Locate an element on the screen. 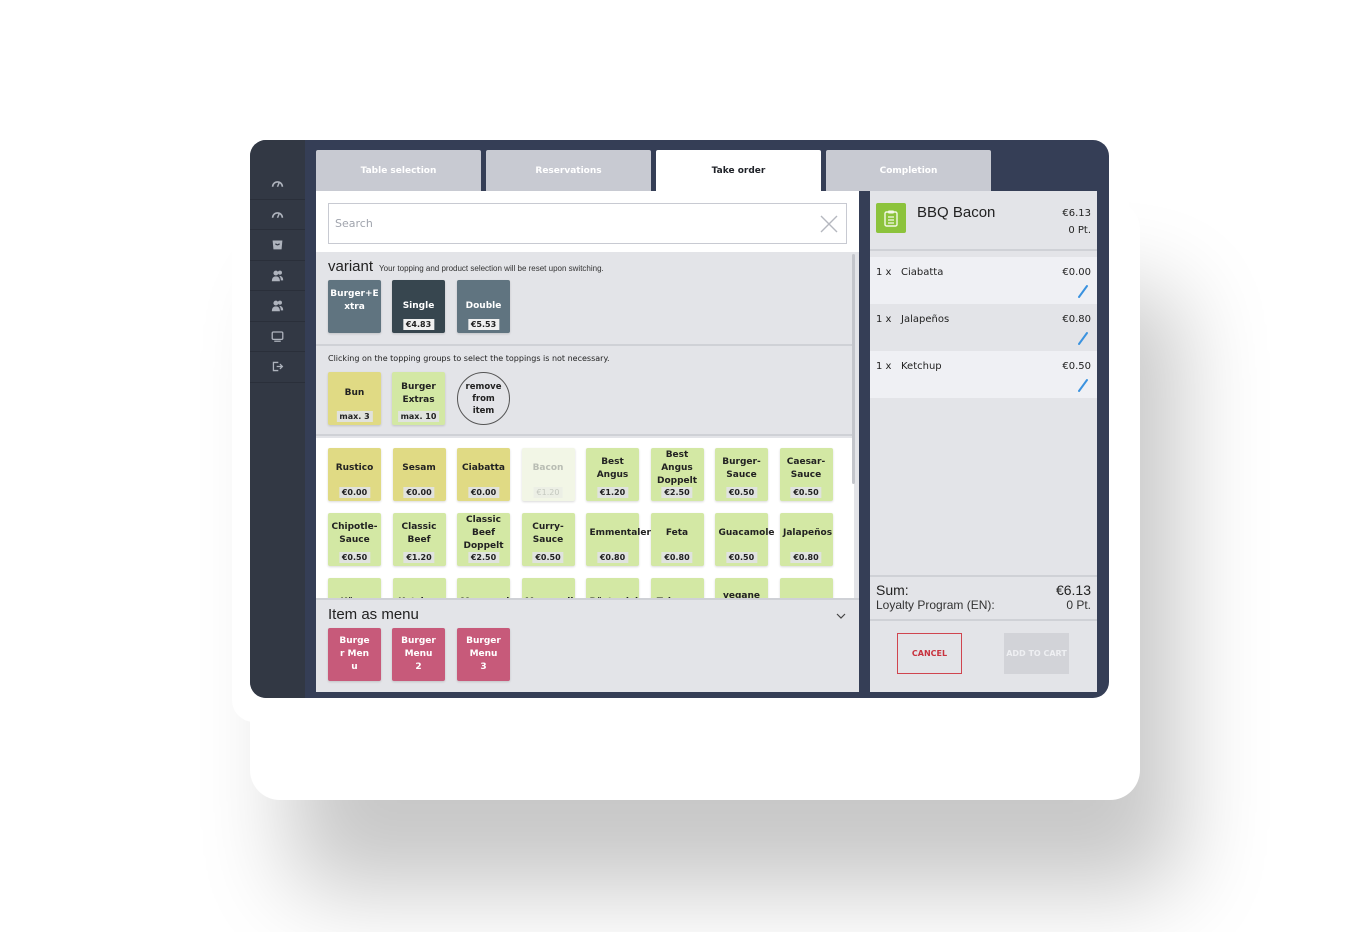 This screenshot has height=932, width=1346. sum-value: €6.13 is located at coordinates (1073, 590).